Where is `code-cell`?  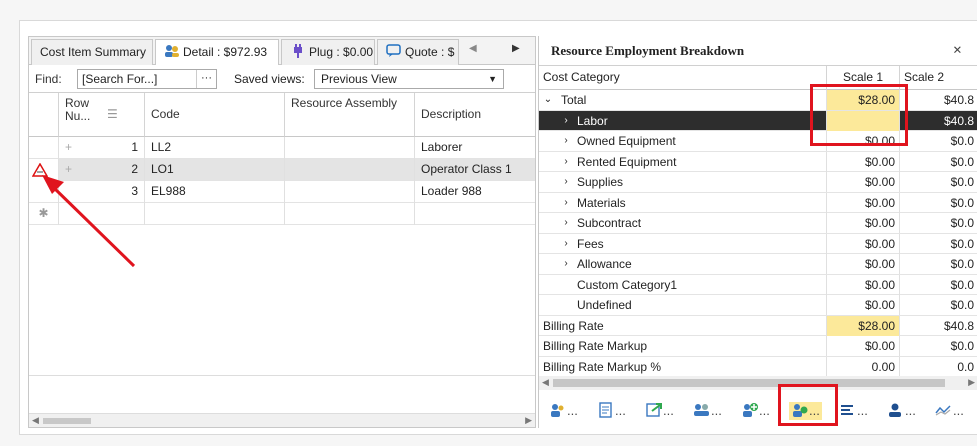
code-cell is located at coordinates (215, 214).